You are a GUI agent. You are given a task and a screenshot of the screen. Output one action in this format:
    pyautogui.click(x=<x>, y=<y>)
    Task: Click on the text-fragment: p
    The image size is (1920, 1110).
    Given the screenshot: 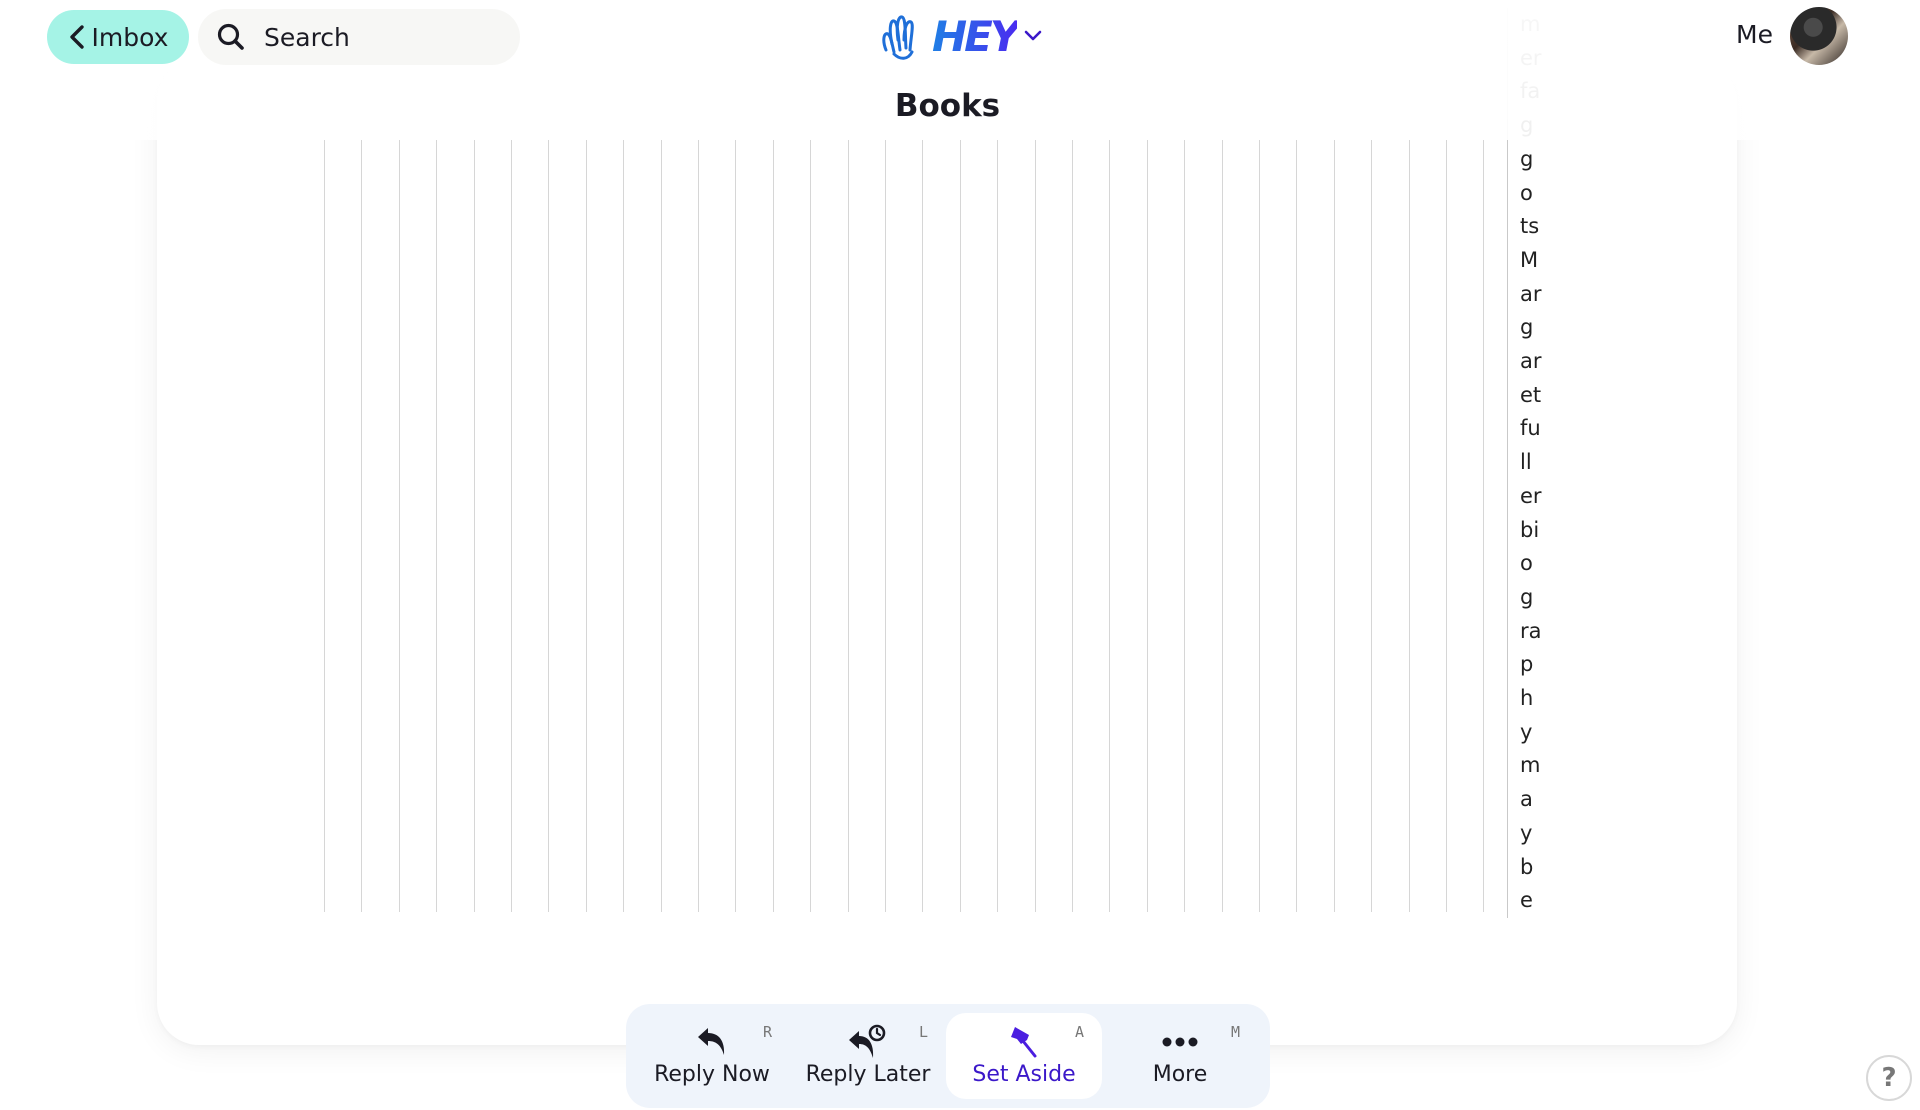 What is the action you would take?
    pyautogui.click(x=1527, y=664)
    